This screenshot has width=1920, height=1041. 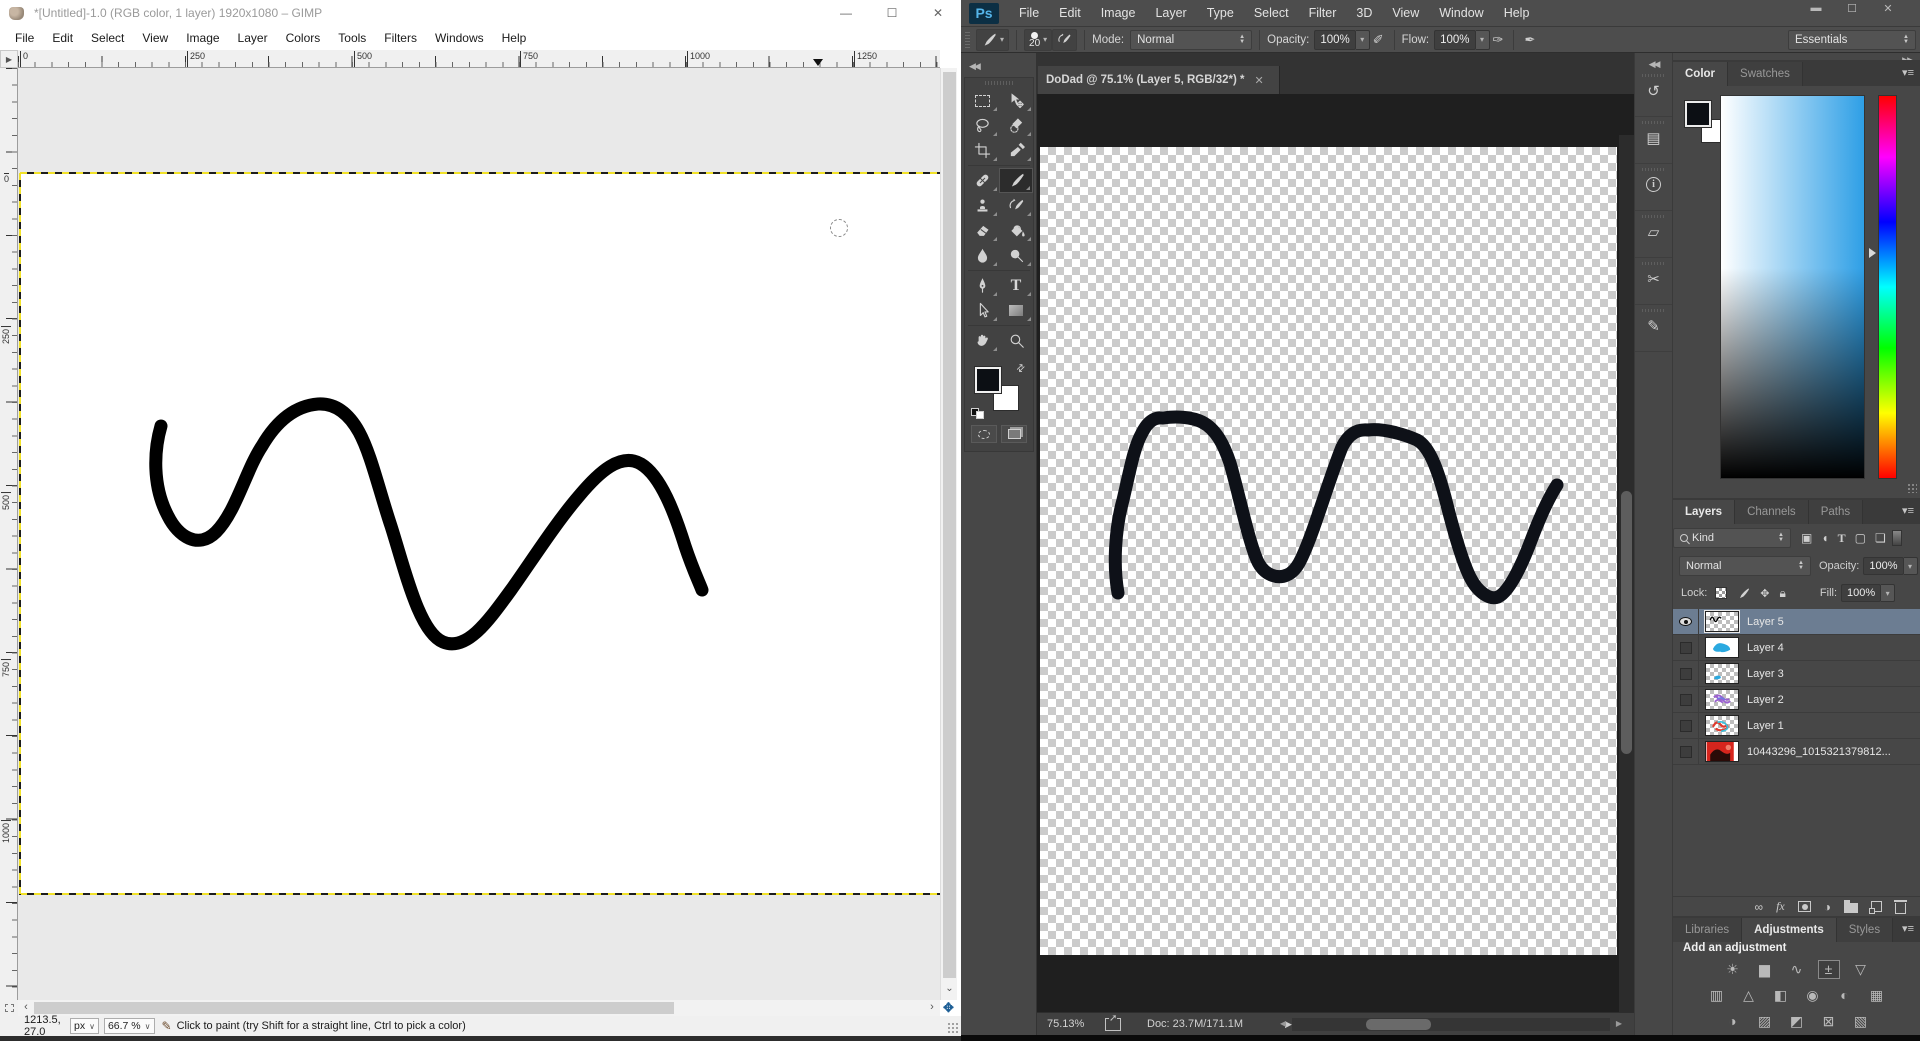 I want to click on ps-menu-layer: Layer, so click(x=1170, y=13).